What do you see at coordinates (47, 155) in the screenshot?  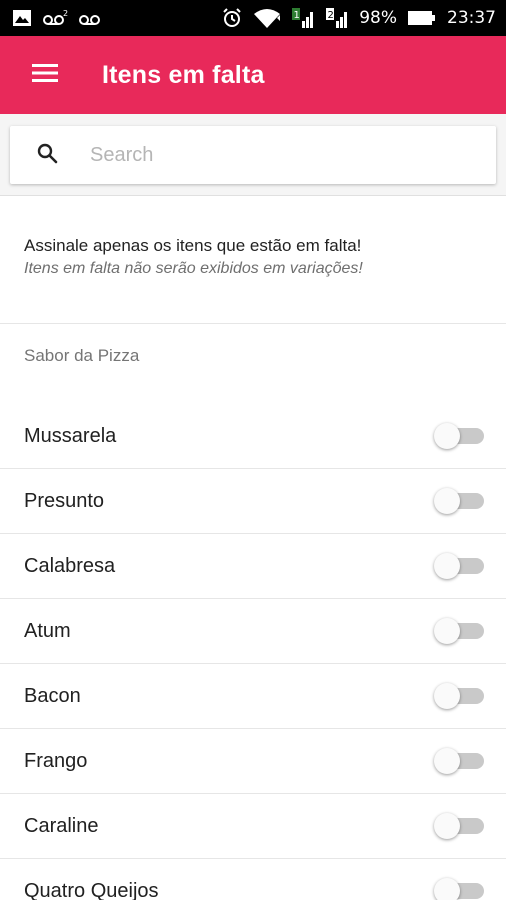 I see `search-icon` at bounding box center [47, 155].